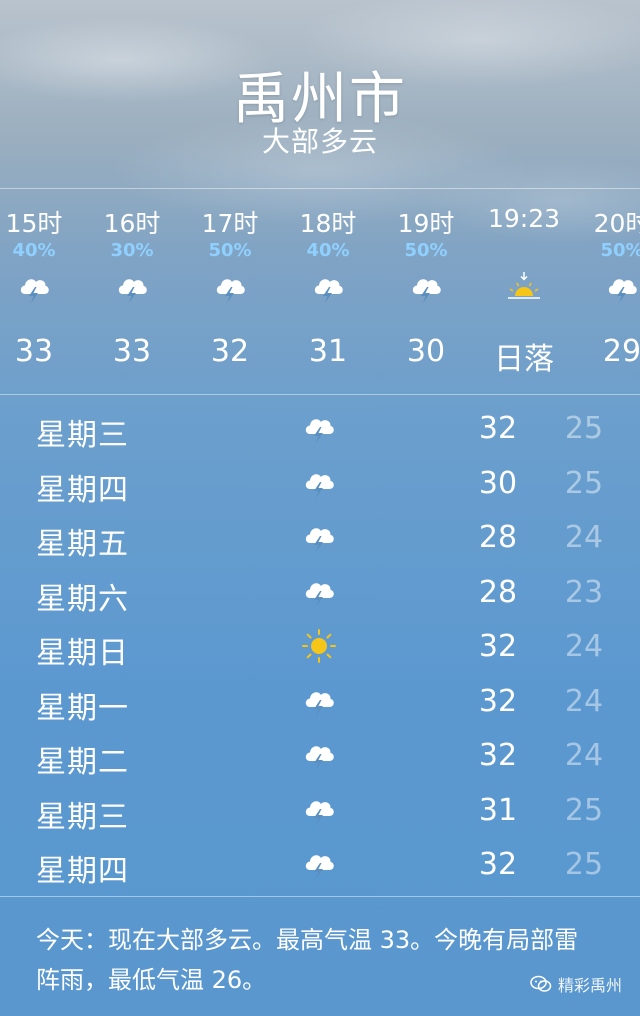  What do you see at coordinates (524, 359) in the screenshot?
I see `hourly-temp: 日落` at bounding box center [524, 359].